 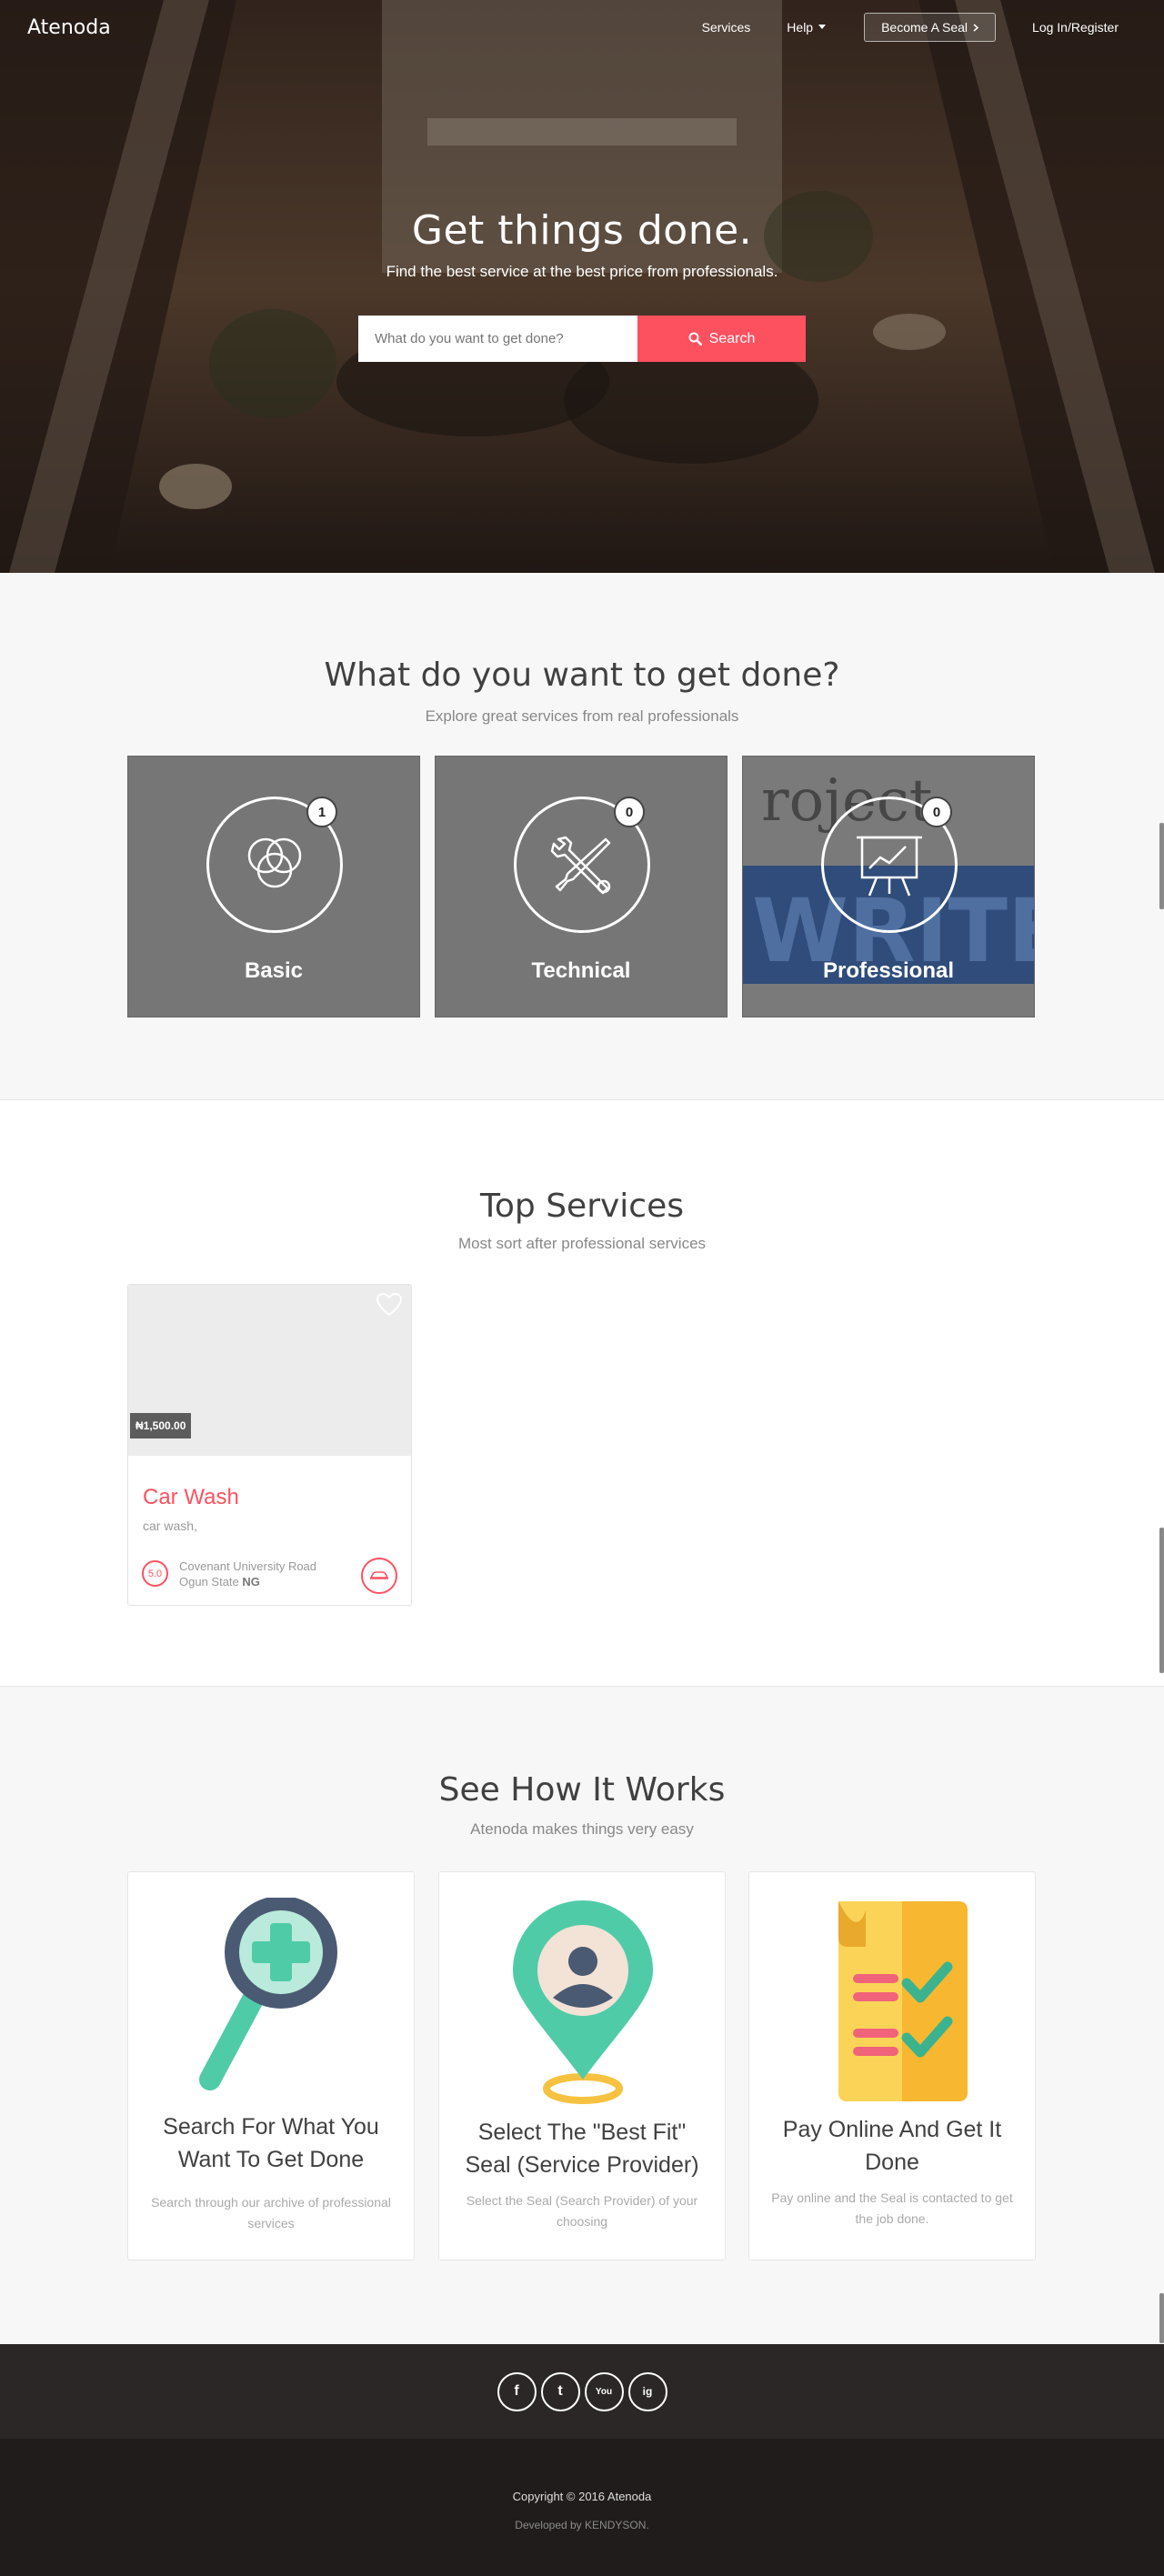 I want to click on heart-icon, so click(x=389, y=1305).